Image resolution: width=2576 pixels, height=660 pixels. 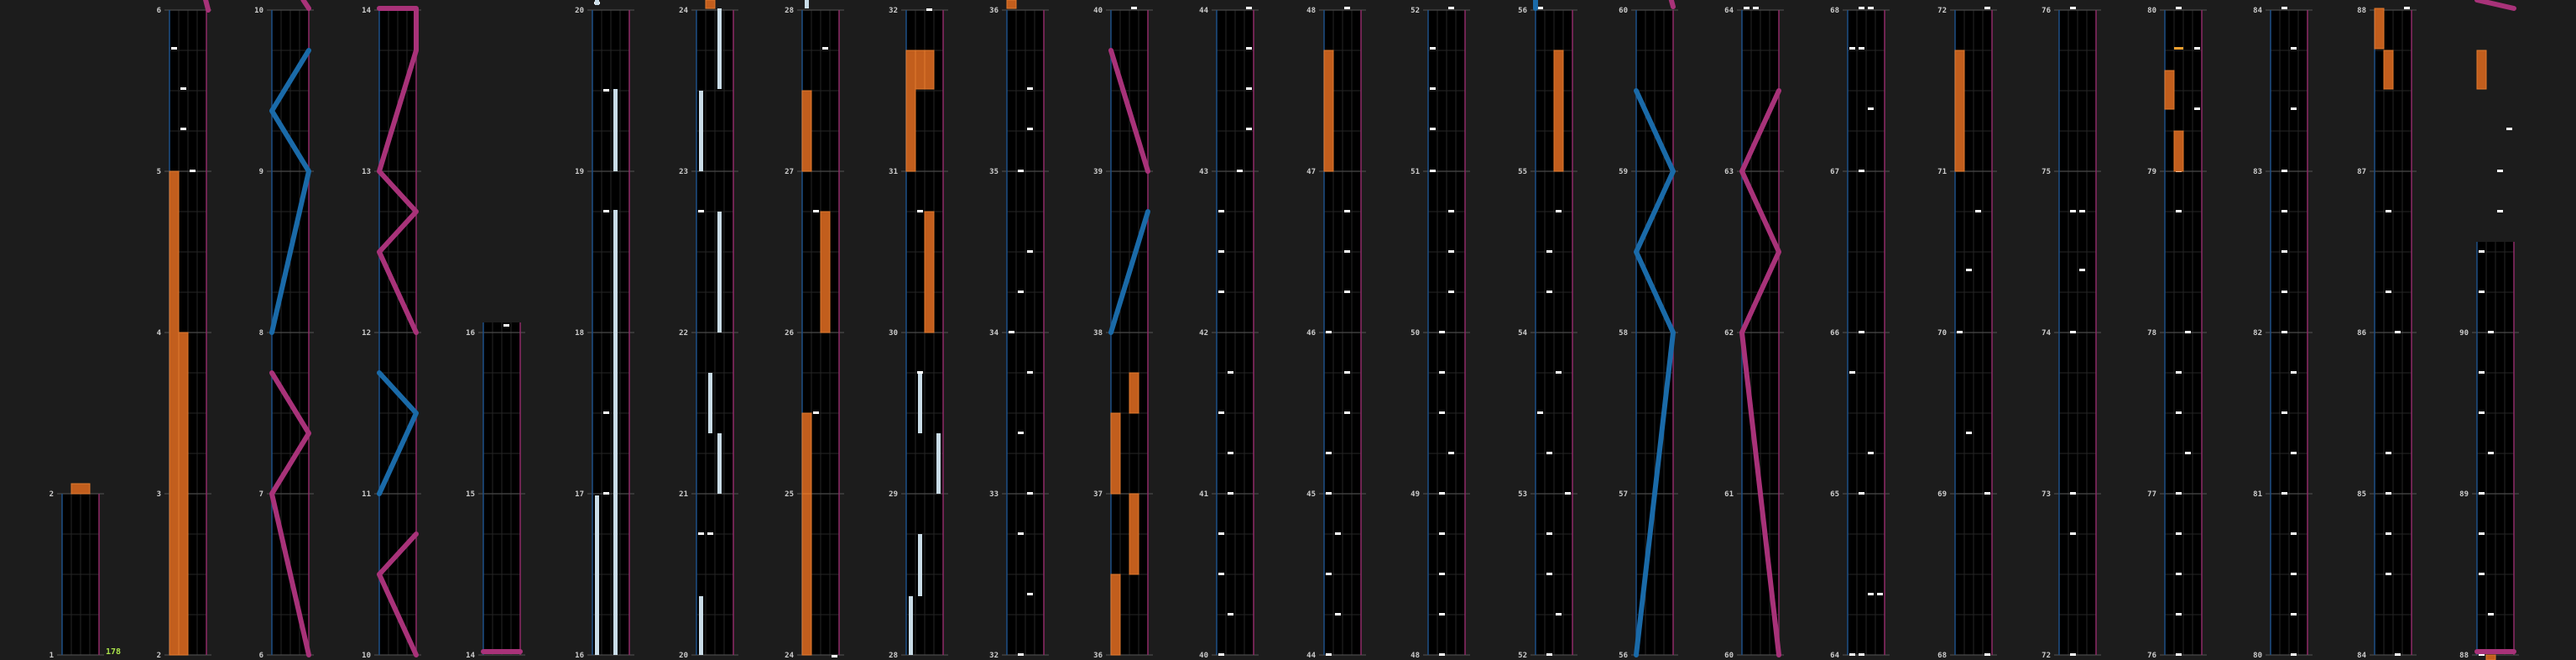 What do you see at coordinates (994, 172) in the screenshot?
I see `measure-number: 35` at bounding box center [994, 172].